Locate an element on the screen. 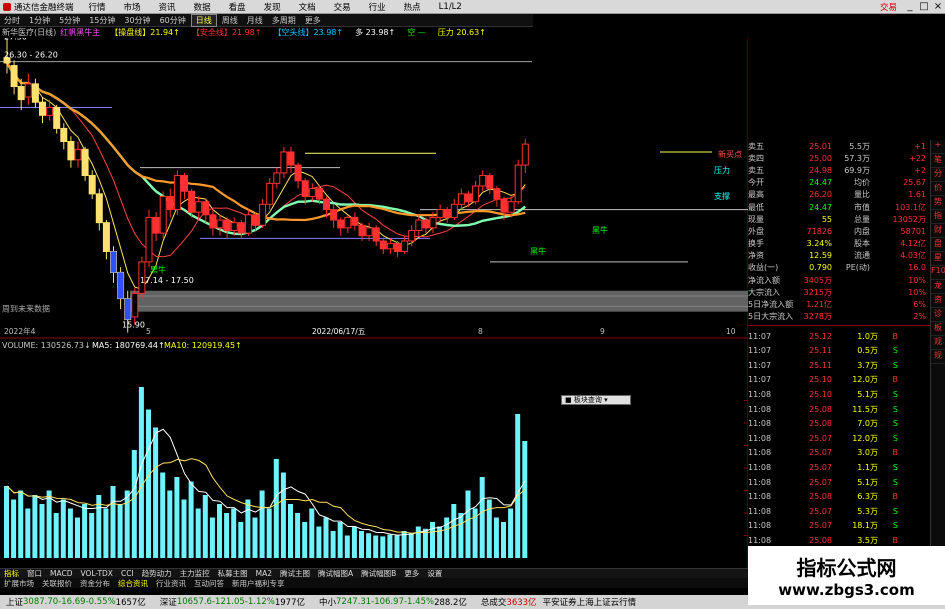 This screenshot has height=609, width=945. trade-row: 11:07 25.11 3.7万 S is located at coordinates (839, 365).